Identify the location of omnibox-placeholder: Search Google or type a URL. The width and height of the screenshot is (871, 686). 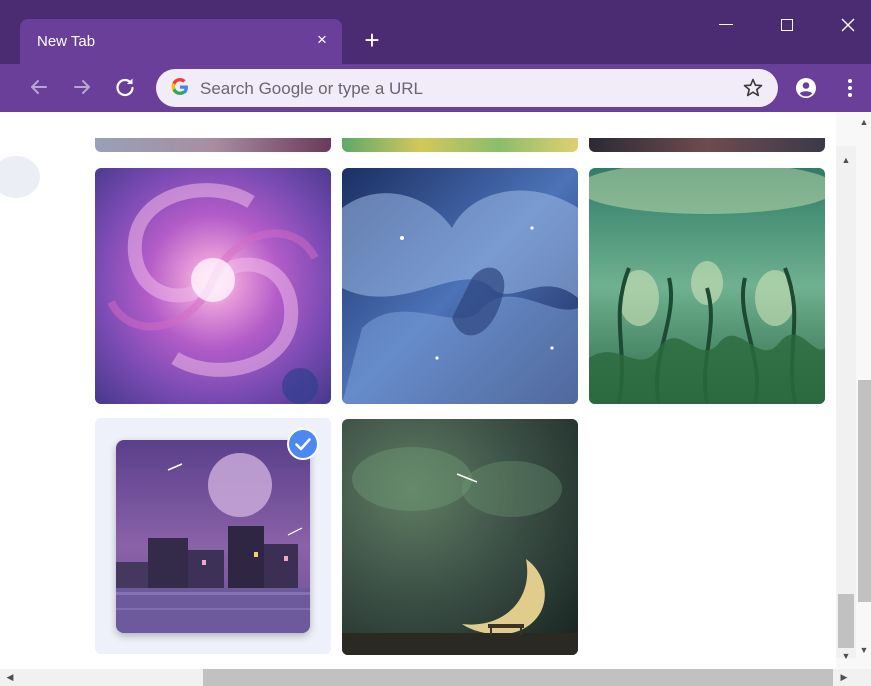
(312, 88).